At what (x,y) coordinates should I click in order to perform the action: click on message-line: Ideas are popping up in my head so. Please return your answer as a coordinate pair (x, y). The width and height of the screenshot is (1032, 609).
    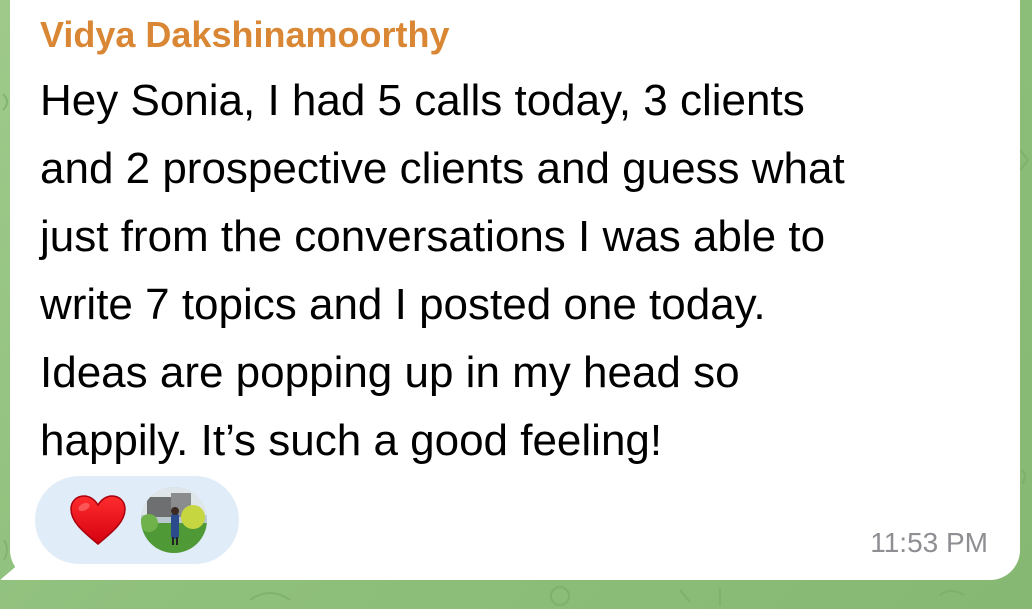
    Looking at the image, I should click on (390, 372).